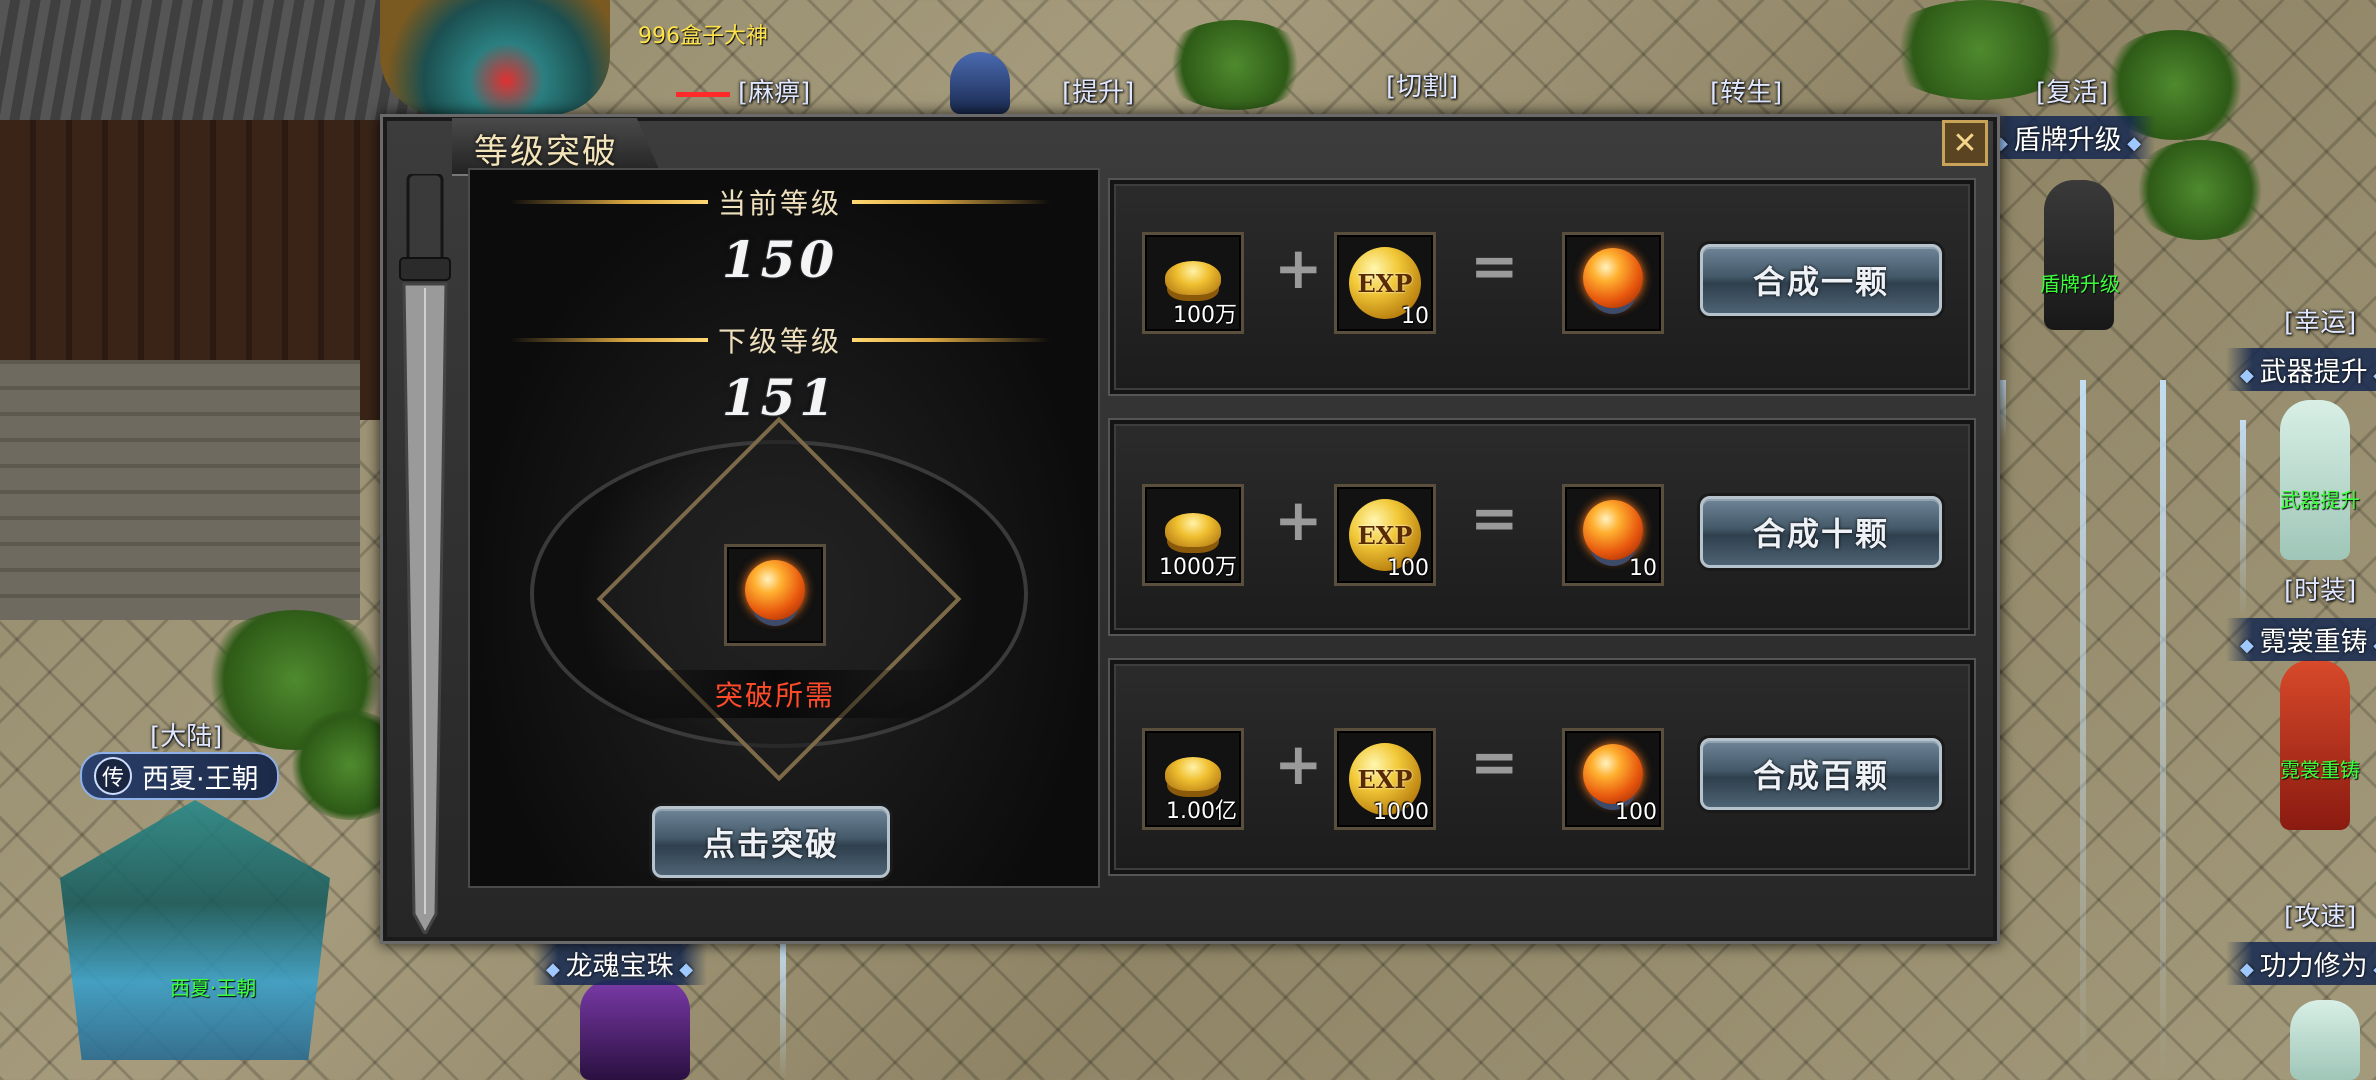 This screenshot has width=2376, height=1080. I want to click on current-level-header: 当前等级, so click(780, 202).